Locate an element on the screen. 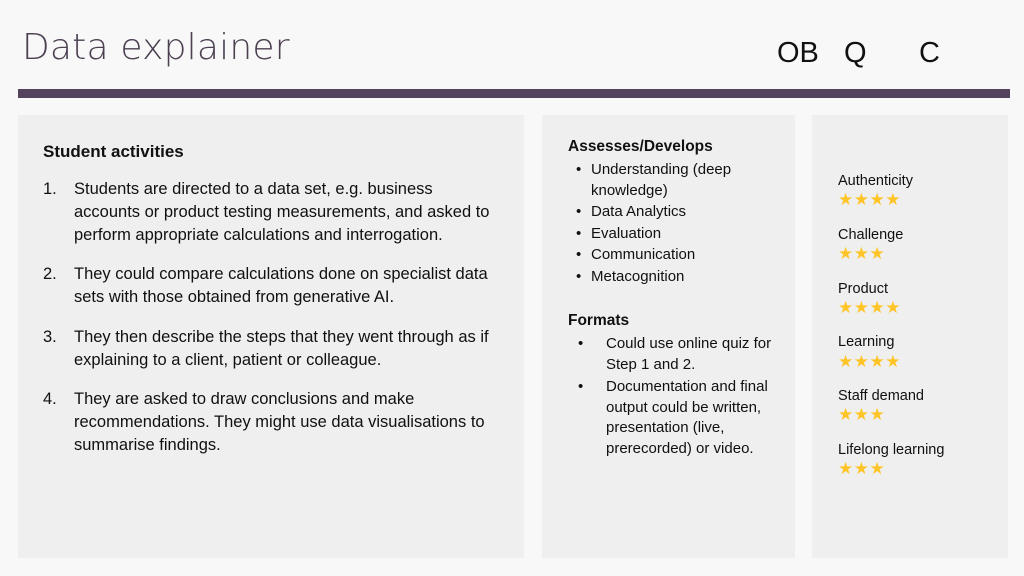  rating-row-challenge: Challenge ★★★ is located at coordinates (920, 245).